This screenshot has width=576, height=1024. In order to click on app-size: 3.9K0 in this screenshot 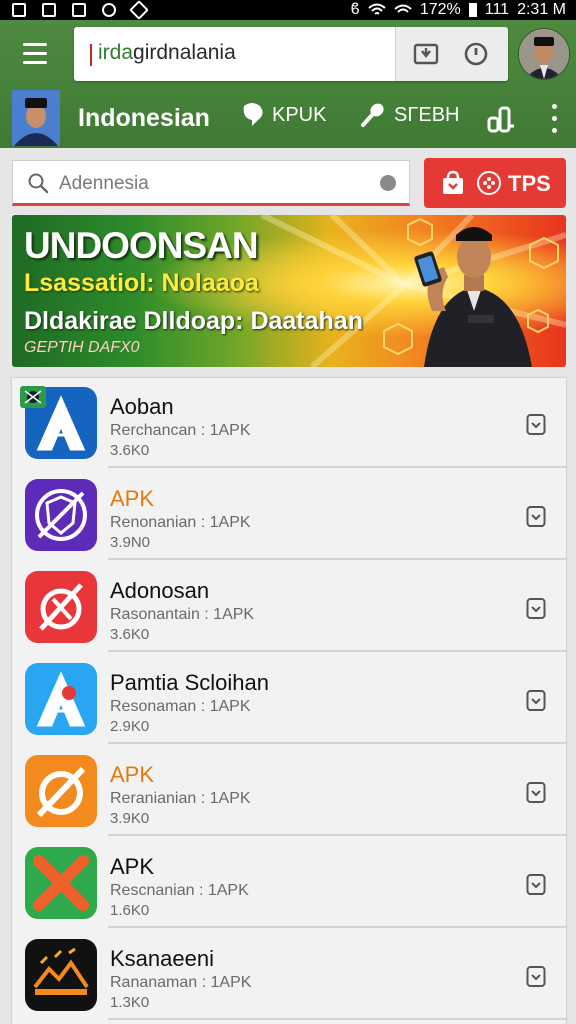, I will do `click(130, 818)`.